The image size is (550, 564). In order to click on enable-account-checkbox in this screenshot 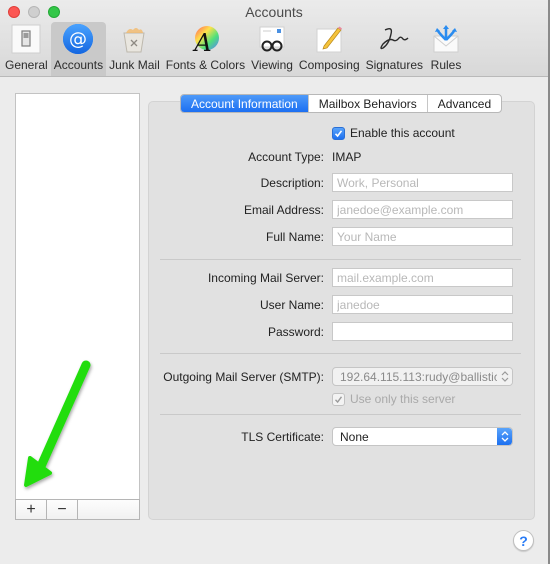, I will do `click(338, 133)`.